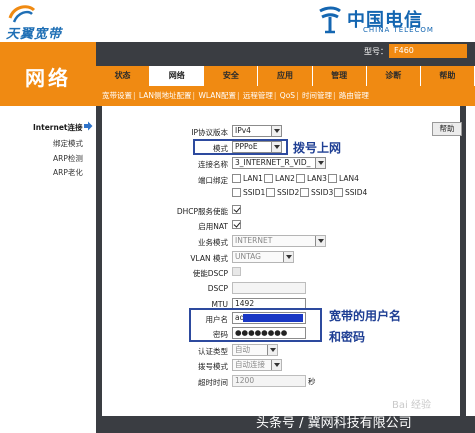  What do you see at coordinates (236, 224) in the screenshot?
I see `nat-checkbox` at bounding box center [236, 224].